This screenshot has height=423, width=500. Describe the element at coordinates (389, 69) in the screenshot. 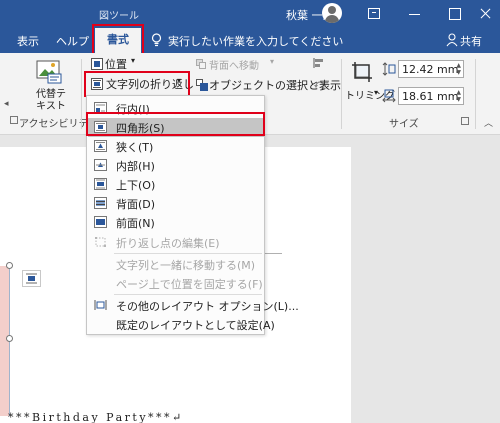

I see `height-icon` at that location.